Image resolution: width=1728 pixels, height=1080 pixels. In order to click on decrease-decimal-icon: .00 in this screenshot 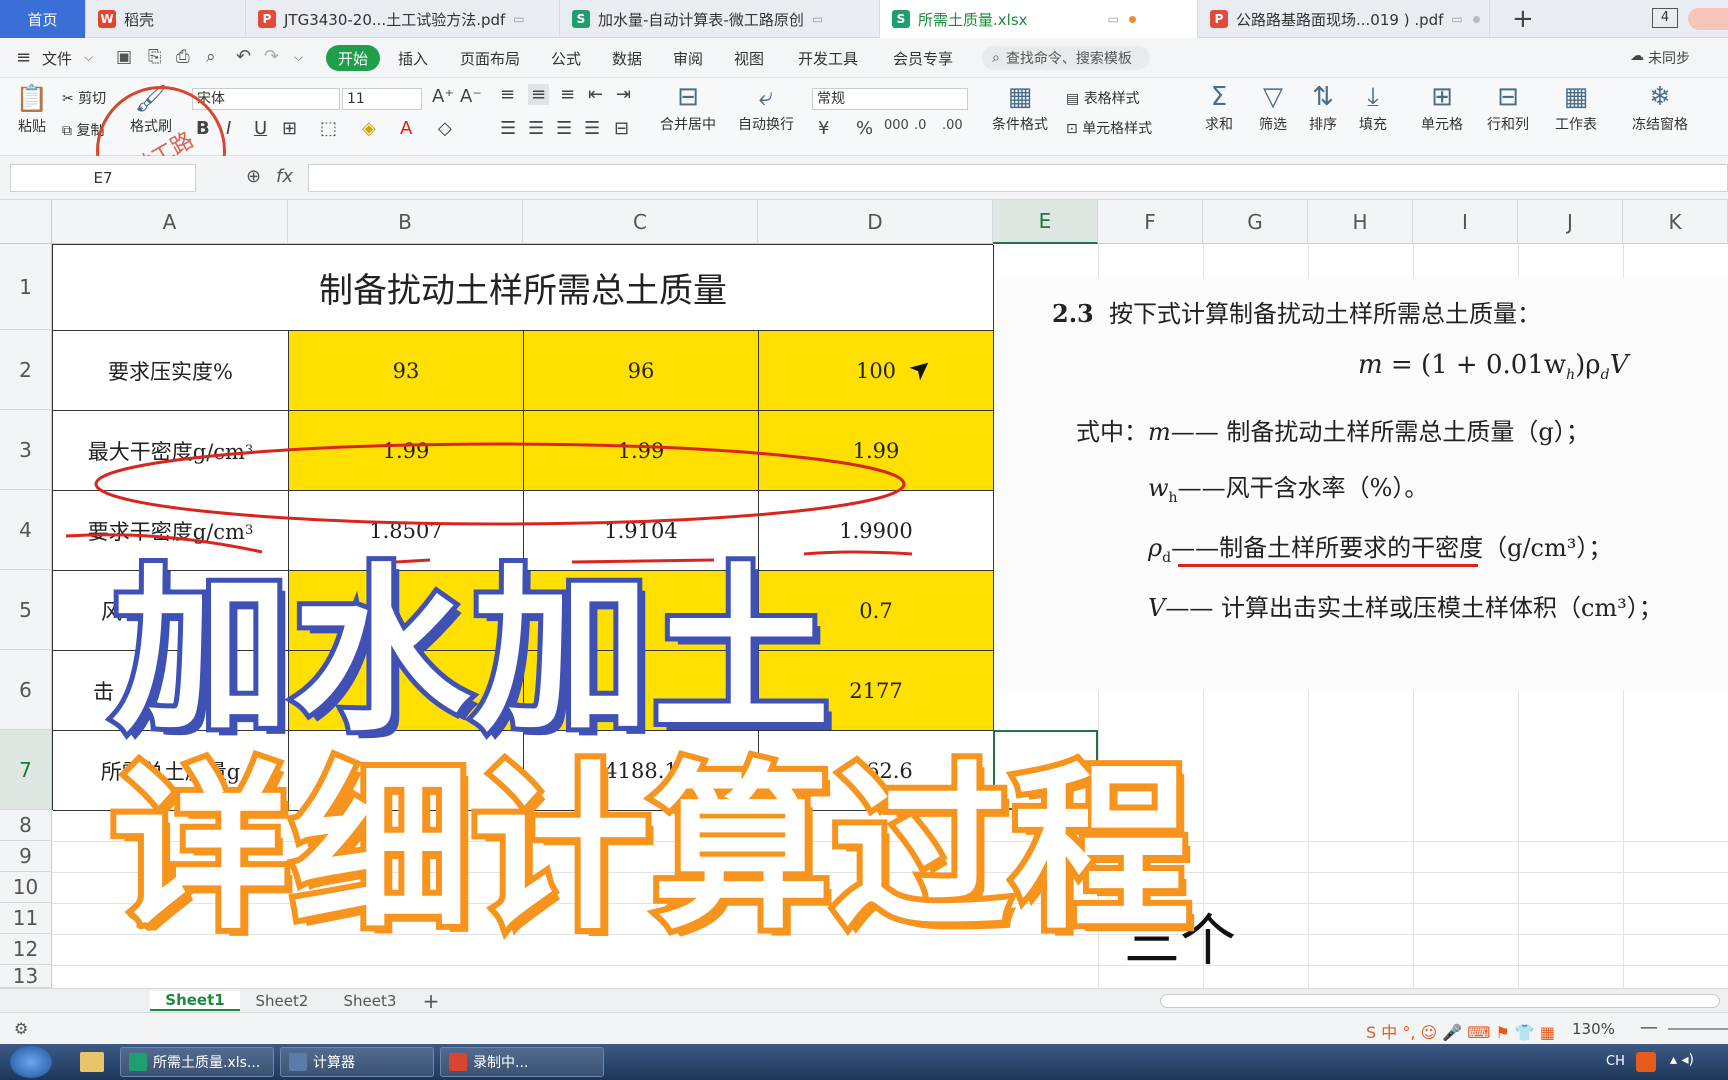, I will do `click(952, 125)`.